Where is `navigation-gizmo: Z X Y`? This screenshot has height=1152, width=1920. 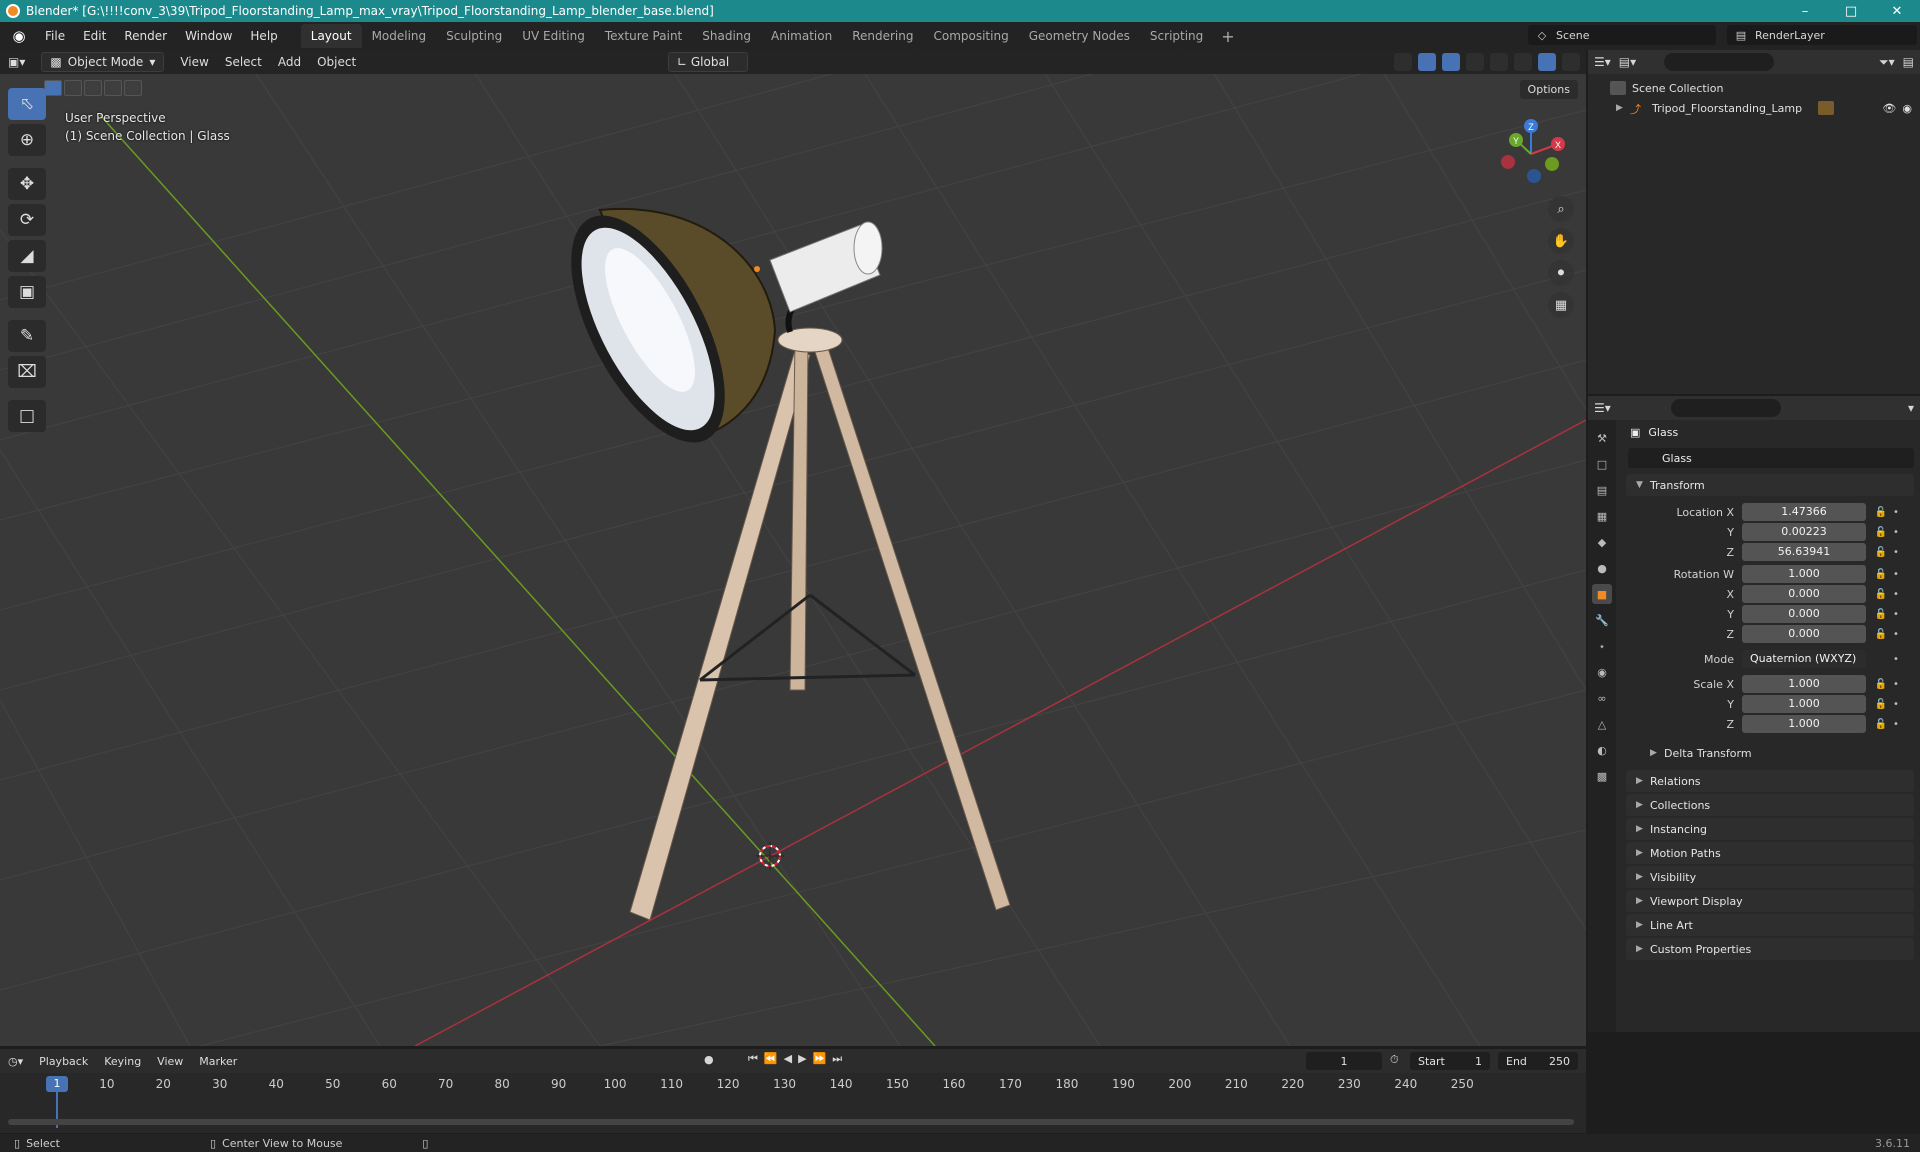 navigation-gizmo: Z X Y is located at coordinates (1531, 154).